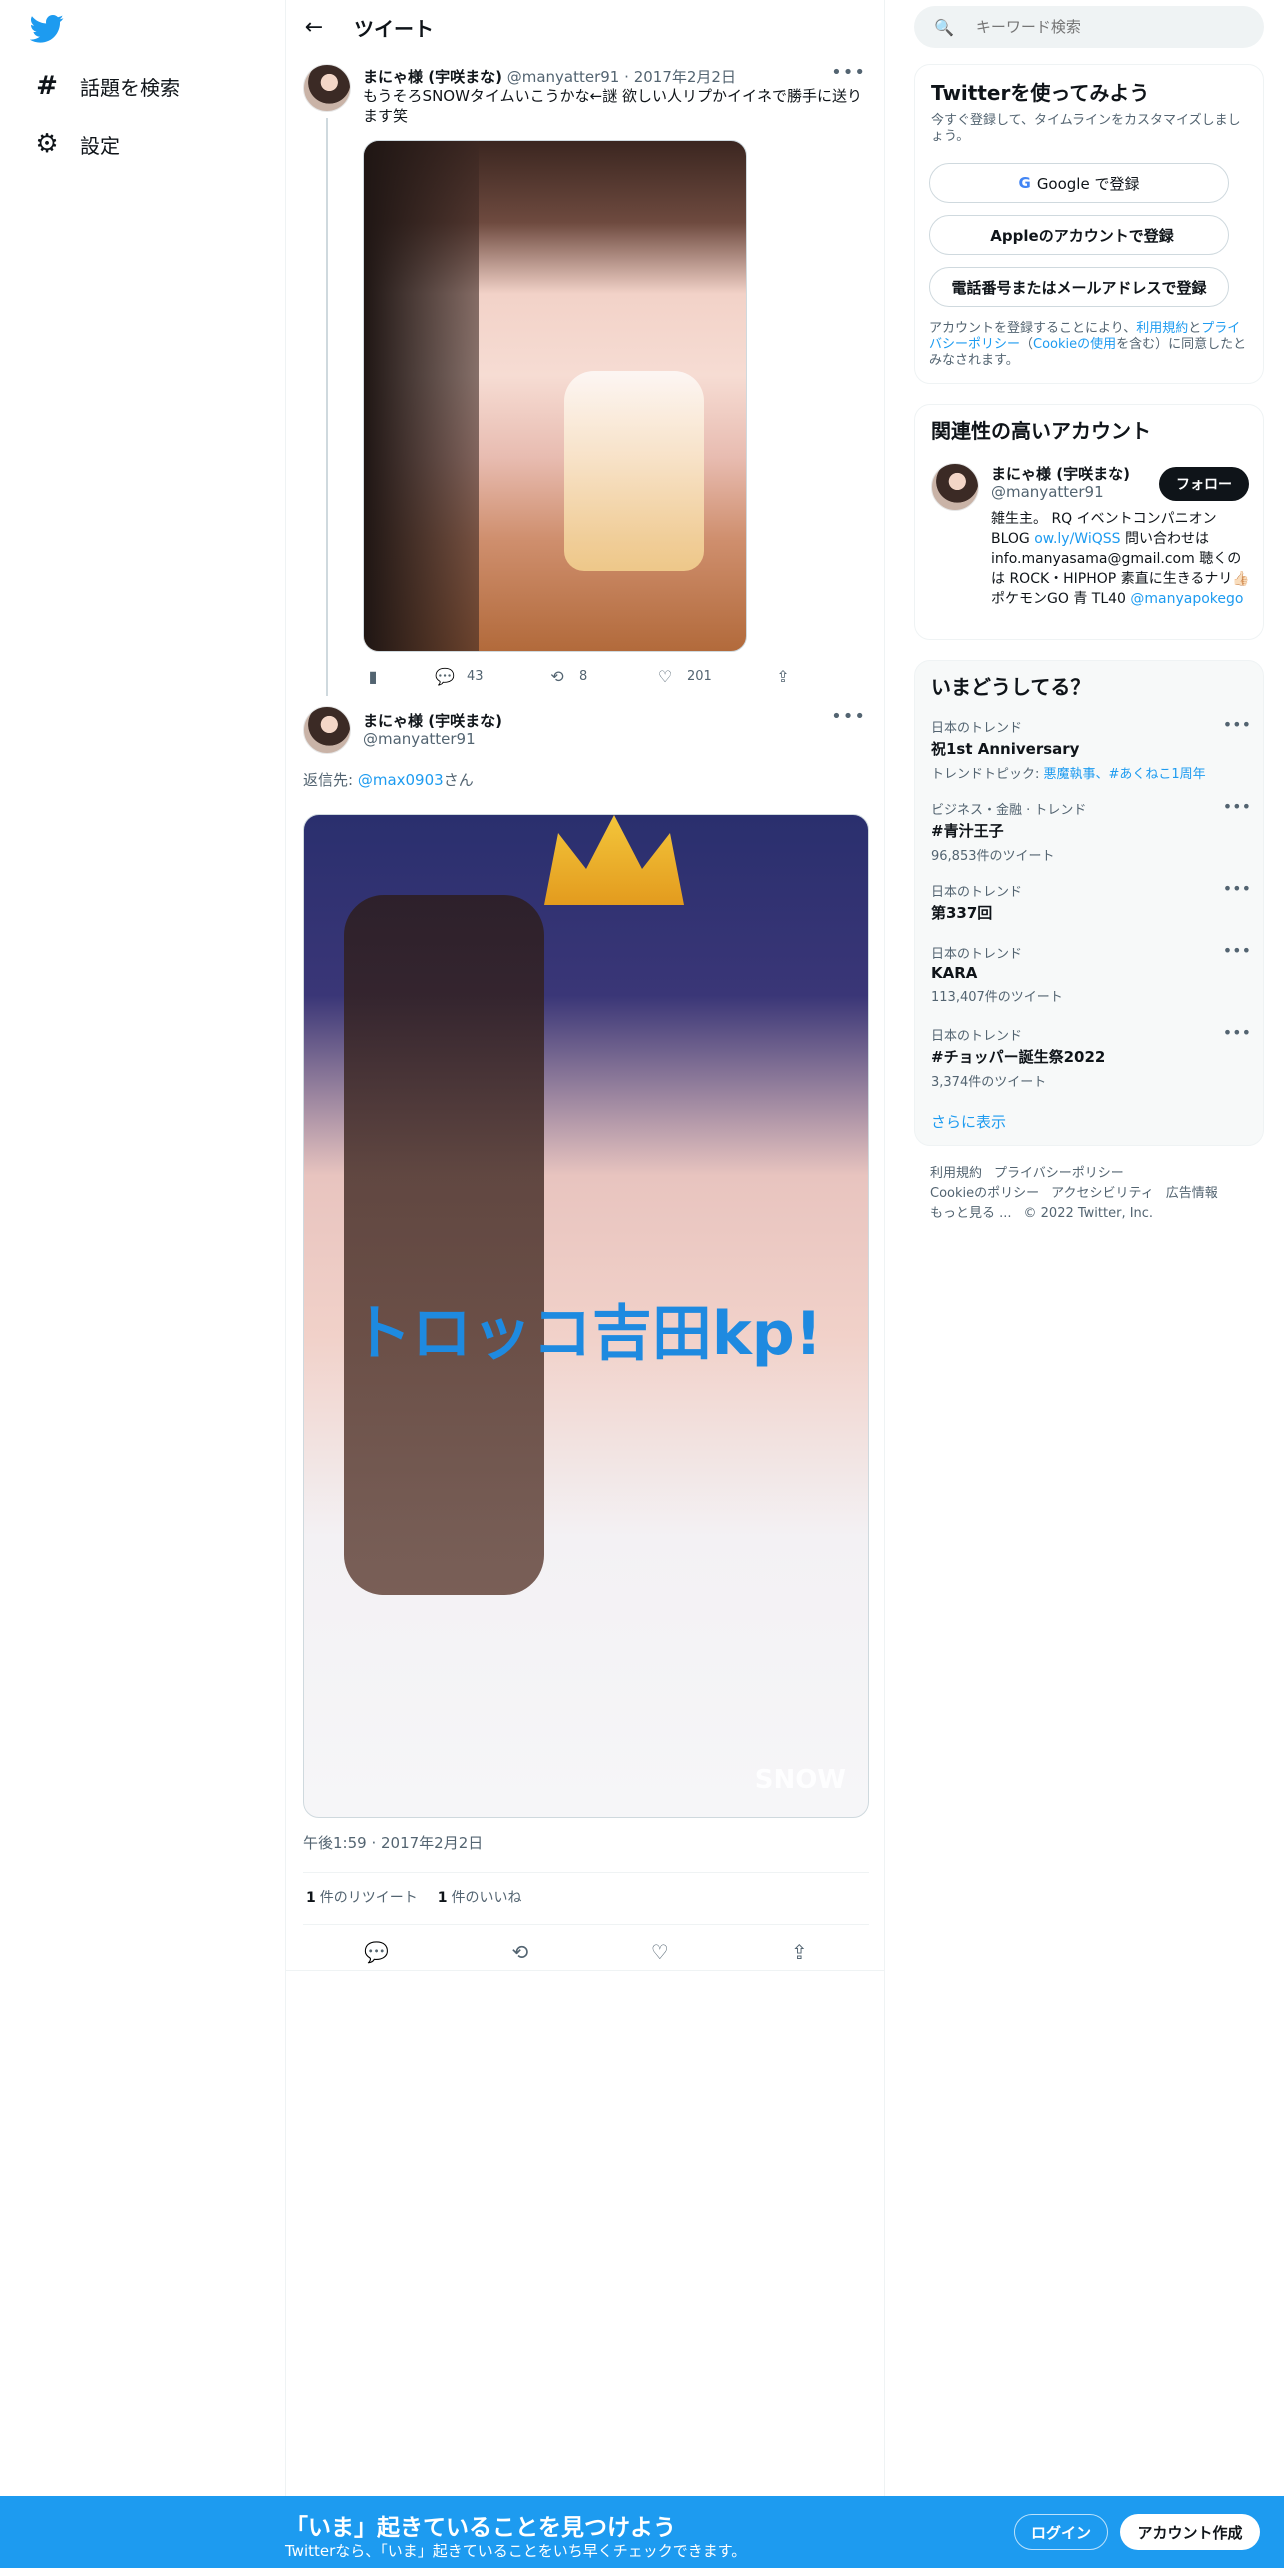 The image size is (1284, 2568). What do you see at coordinates (984, 1193) in the screenshot?
I see `footer-cookie-link: Cookieのポリシー` at bounding box center [984, 1193].